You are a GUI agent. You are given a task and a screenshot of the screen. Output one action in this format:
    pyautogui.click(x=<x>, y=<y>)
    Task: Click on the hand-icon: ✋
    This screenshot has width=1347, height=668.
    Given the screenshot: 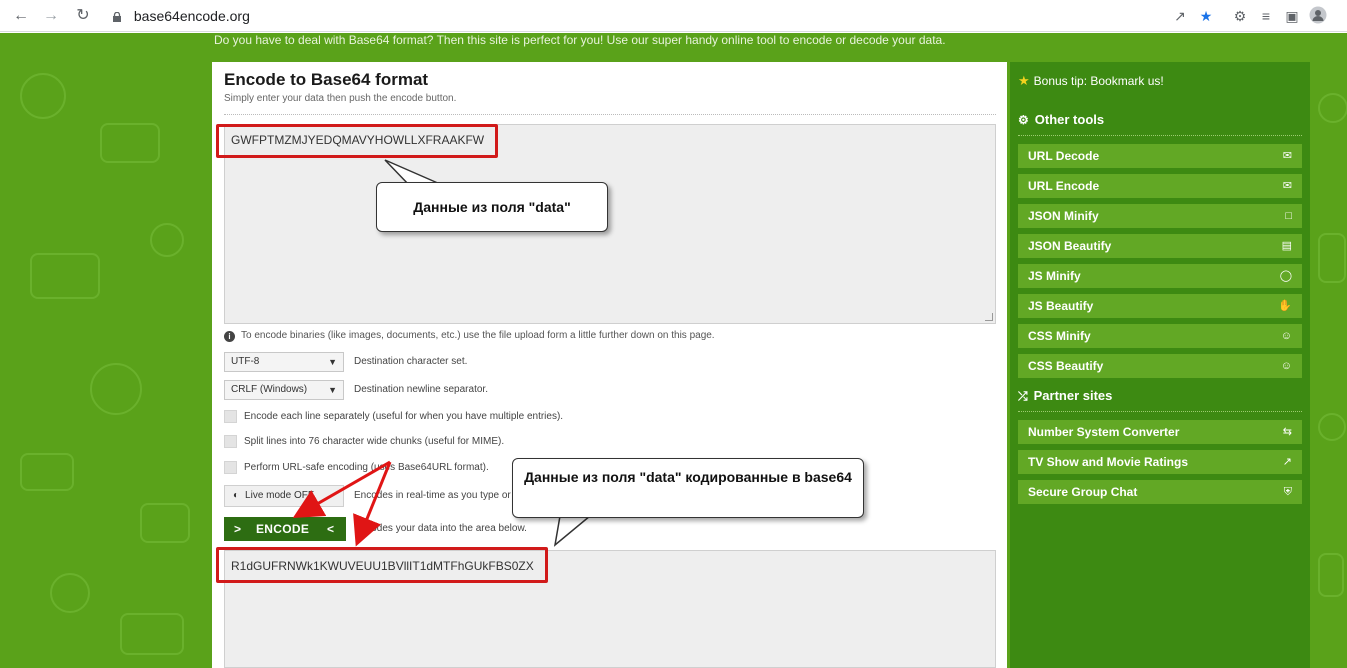 What is the action you would take?
    pyautogui.click(x=1285, y=306)
    